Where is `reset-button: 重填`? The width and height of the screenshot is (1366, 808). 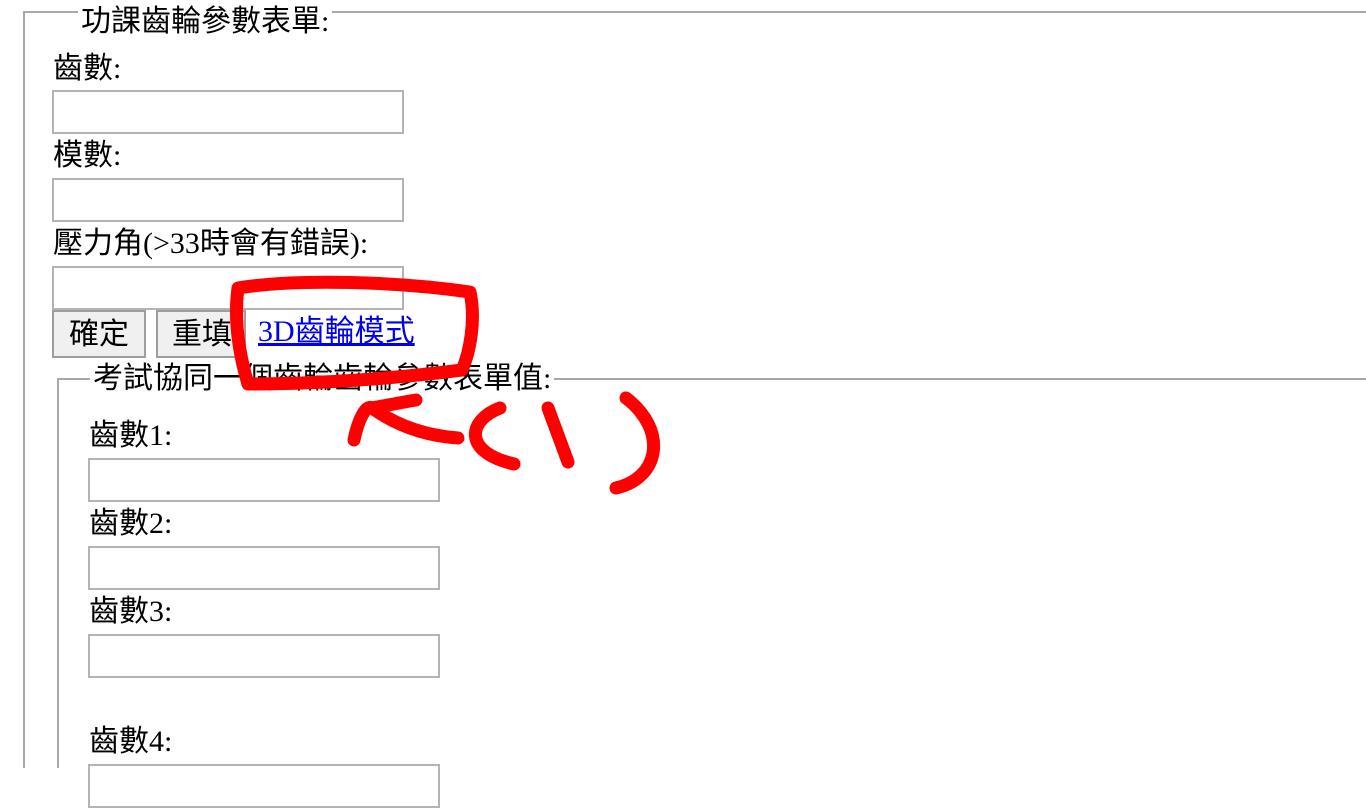 reset-button: 重填 is located at coordinates (201, 334).